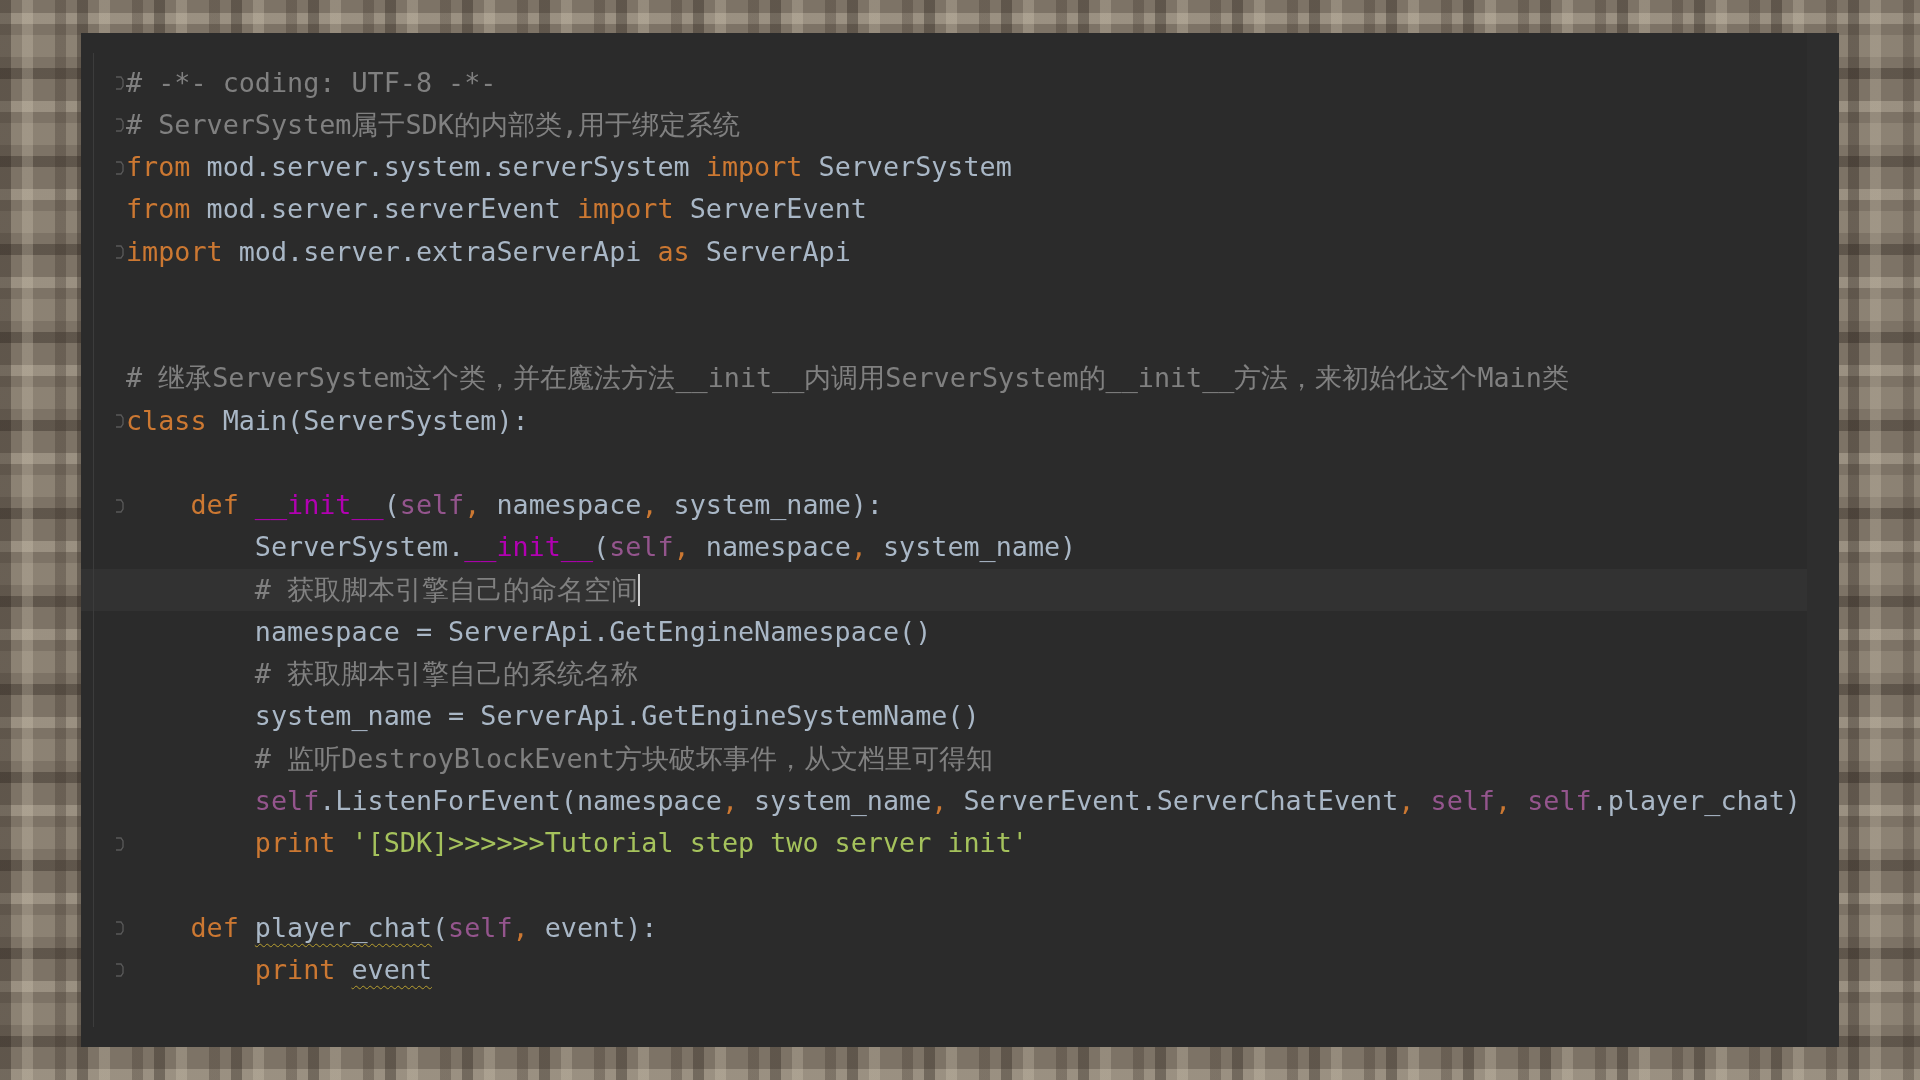 The height and width of the screenshot is (1080, 1920). What do you see at coordinates (665, 547) in the screenshot?
I see `code-line: ServerSystem.__init__(self, namespace, system_name)` at bounding box center [665, 547].